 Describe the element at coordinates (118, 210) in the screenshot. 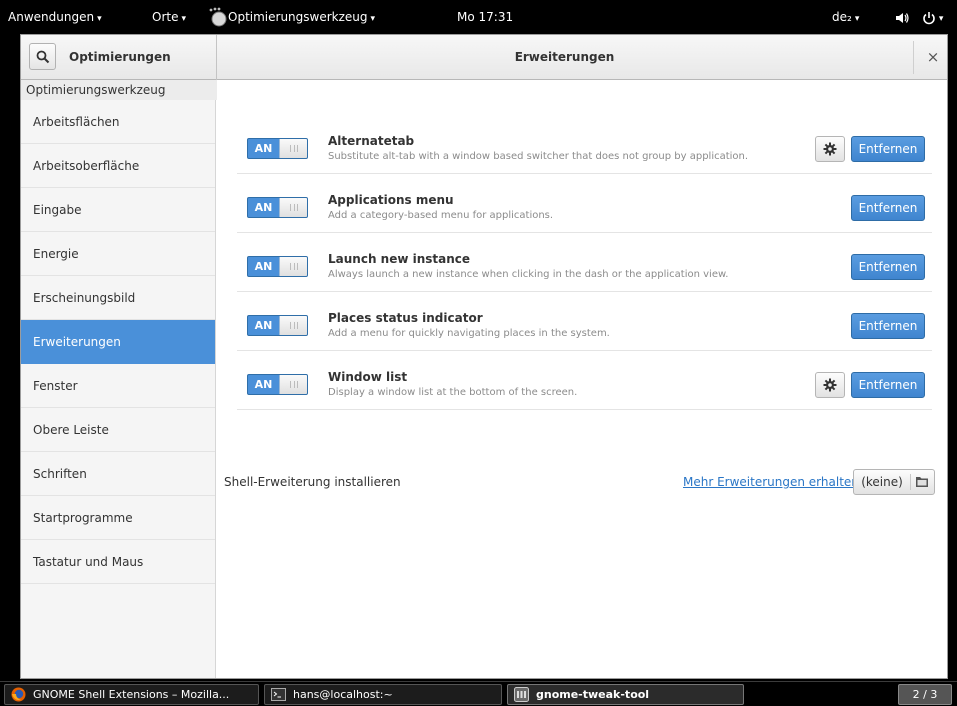

I see `sidebar-item: Eingabe` at that location.